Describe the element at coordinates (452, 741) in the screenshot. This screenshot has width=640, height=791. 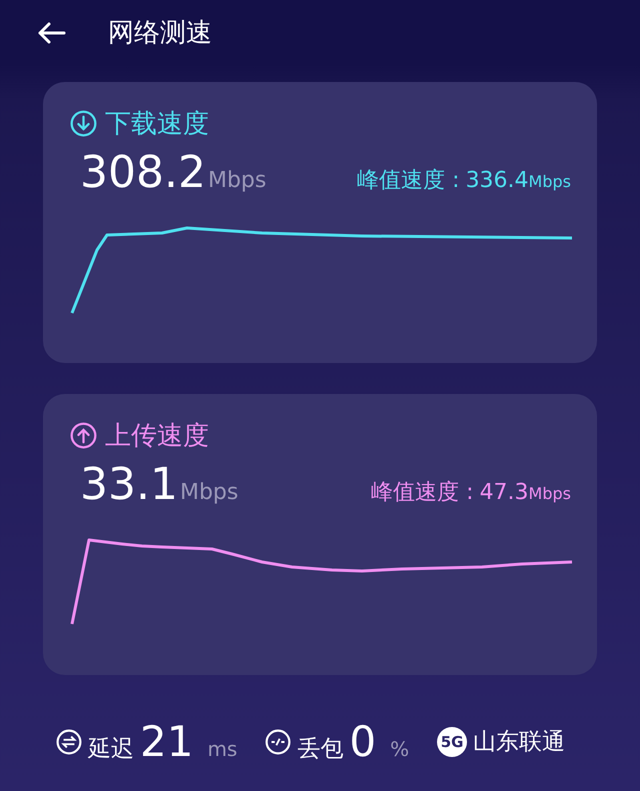
I see `network-badge: 5G` at that location.